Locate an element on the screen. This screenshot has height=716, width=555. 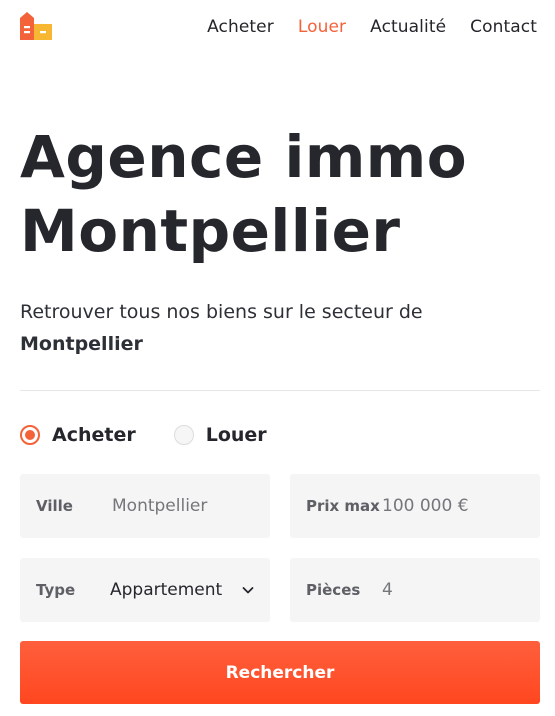
section-divider is located at coordinates (280, 390).